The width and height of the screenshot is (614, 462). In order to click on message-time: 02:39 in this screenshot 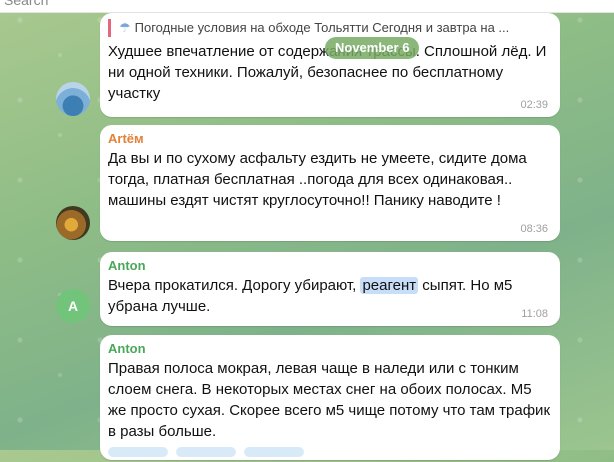, I will do `click(534, 105)`.